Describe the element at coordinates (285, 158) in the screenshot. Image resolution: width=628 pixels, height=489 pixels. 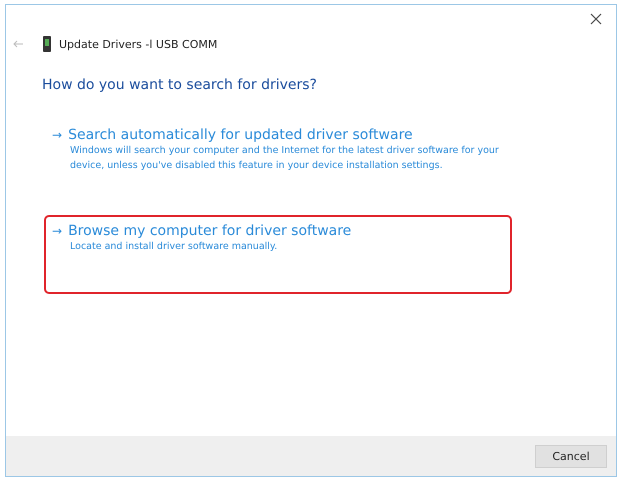
I see `option-description: Windows will search your computer and the Internet for the latest driver software for your device, unless you've disabled this feature in your device installation settings.` at that location.